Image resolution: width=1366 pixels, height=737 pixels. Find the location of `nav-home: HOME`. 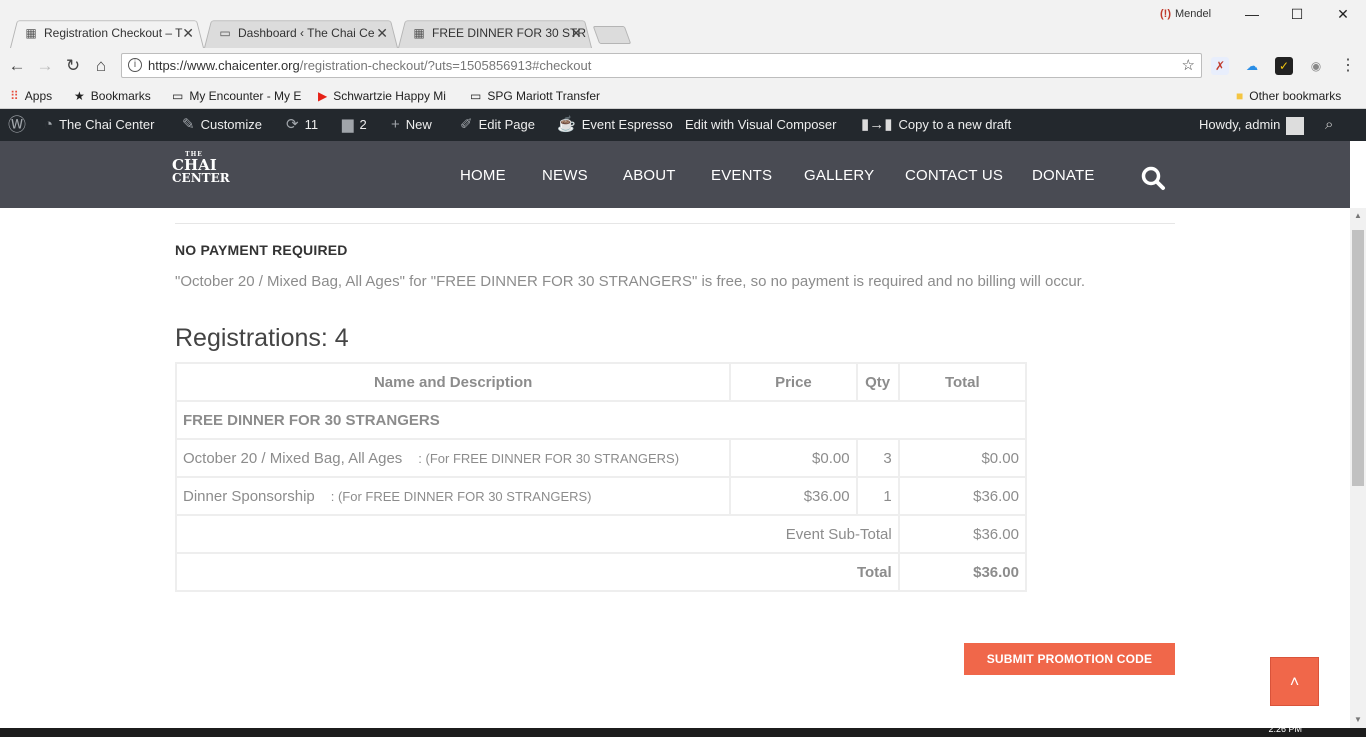

nav-home: HOME is located at coordinates (483, 175).